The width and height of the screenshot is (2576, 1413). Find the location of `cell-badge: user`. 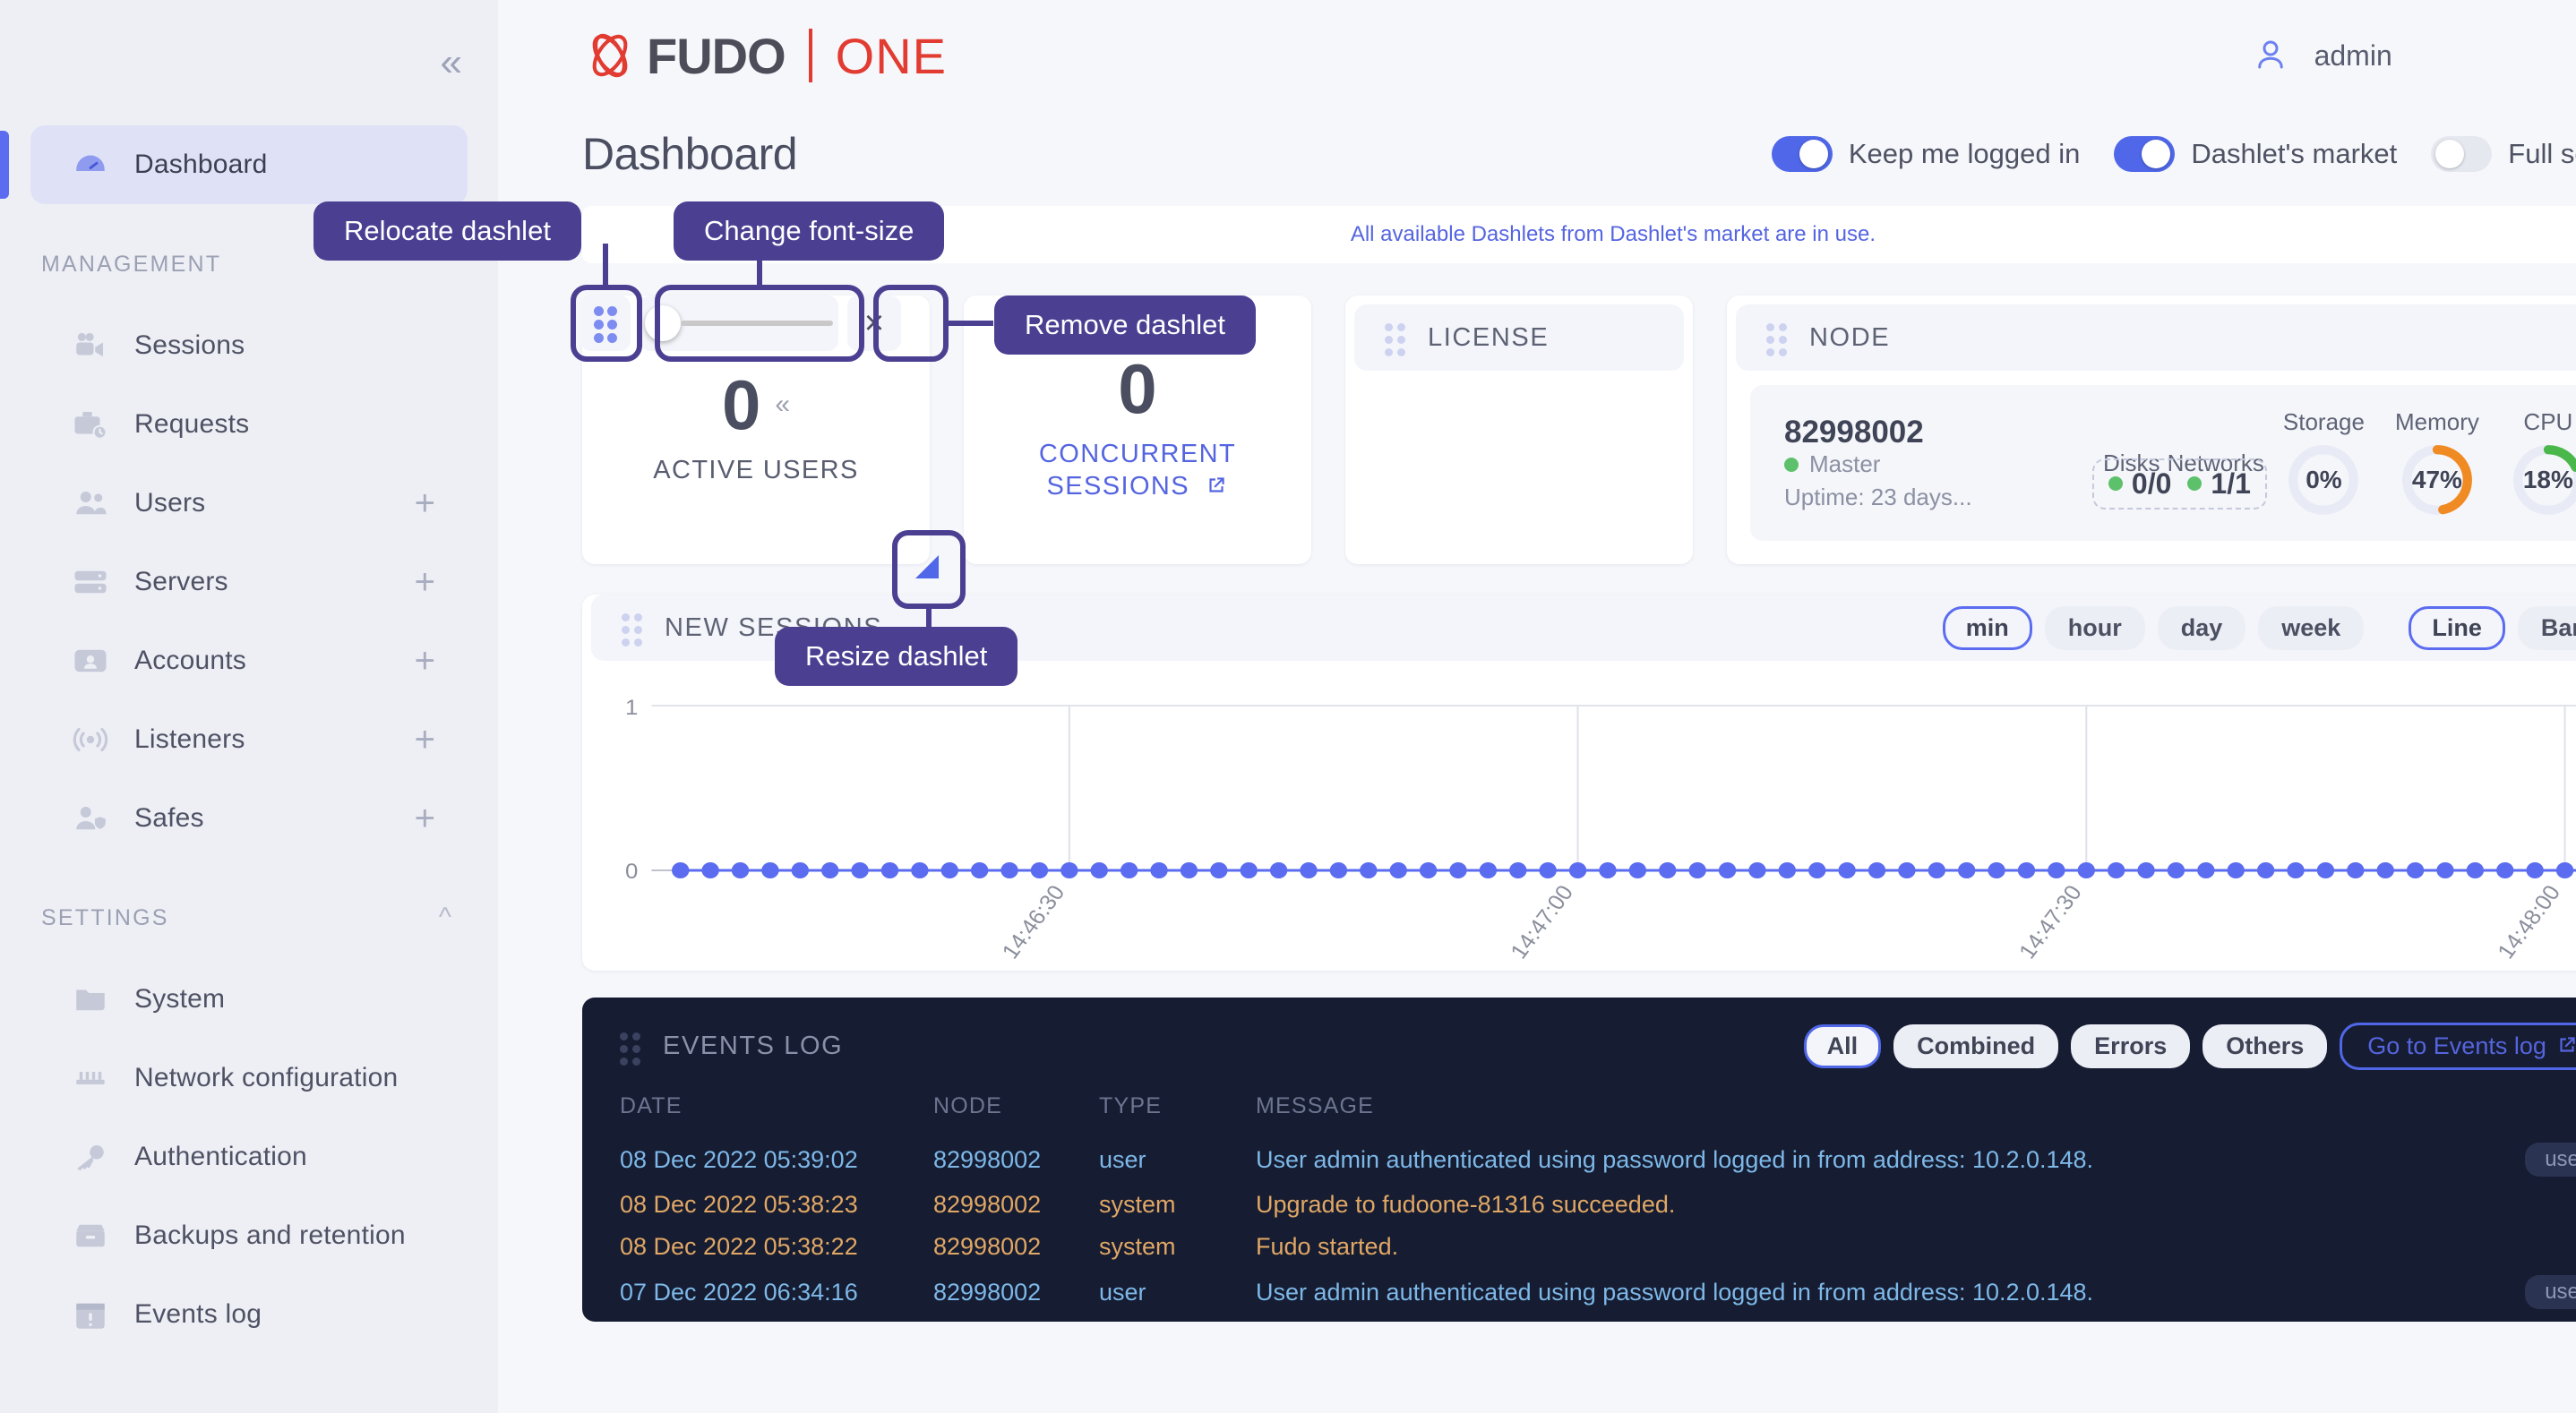

cell-badge: user is located at coordinates (2524, 1292).